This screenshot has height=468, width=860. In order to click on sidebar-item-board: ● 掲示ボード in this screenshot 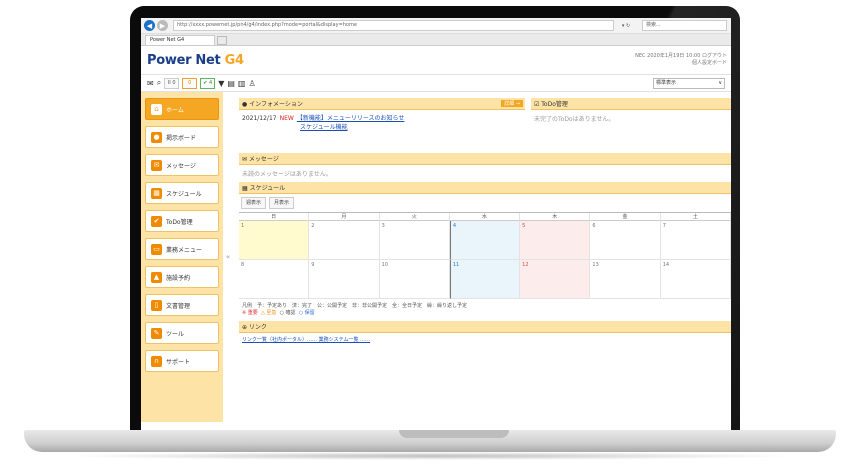, I will do `click(182, 137)`.